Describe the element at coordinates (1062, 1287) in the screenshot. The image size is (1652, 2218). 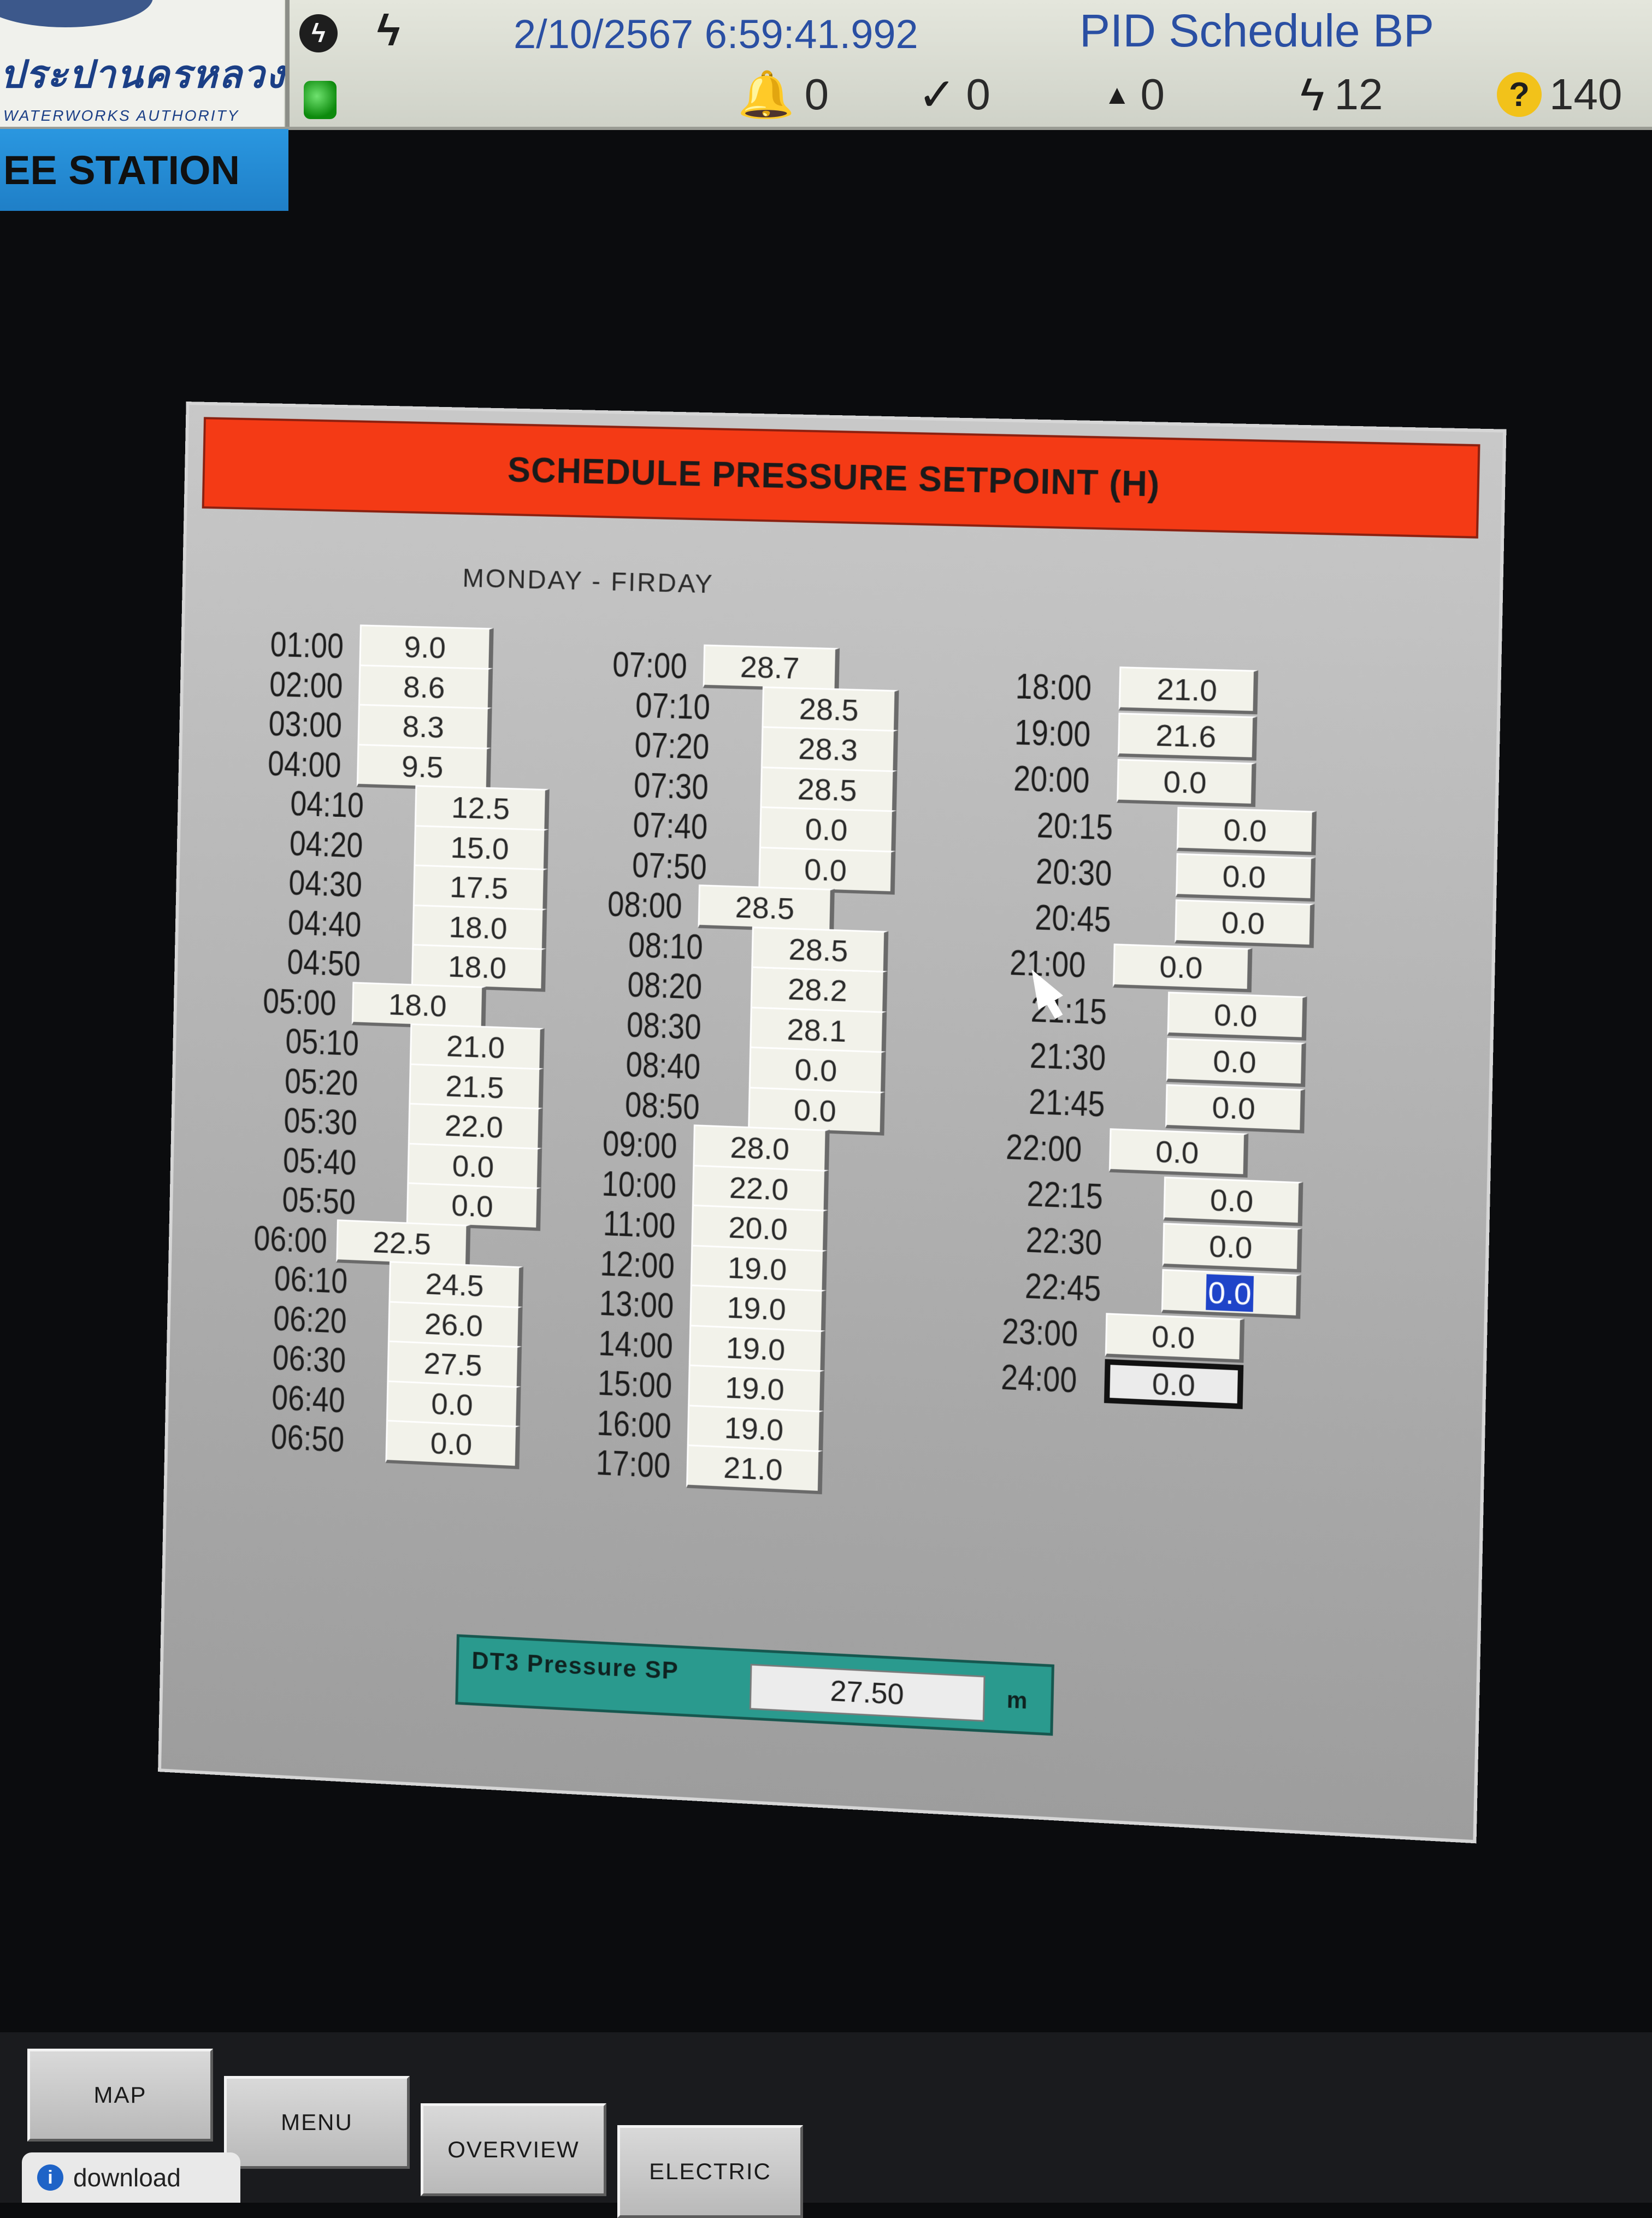
I see `time-label: 22:45` at that location.